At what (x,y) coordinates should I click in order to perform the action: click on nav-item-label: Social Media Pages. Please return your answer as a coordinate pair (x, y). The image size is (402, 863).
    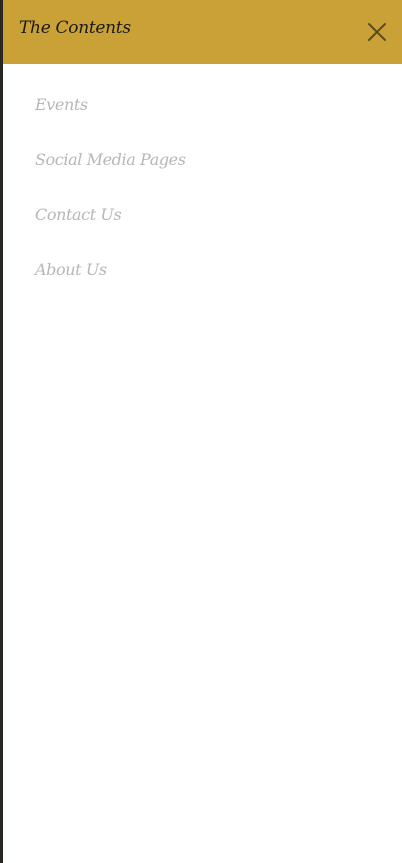
    Looking at the image, I should click on (110, 159).